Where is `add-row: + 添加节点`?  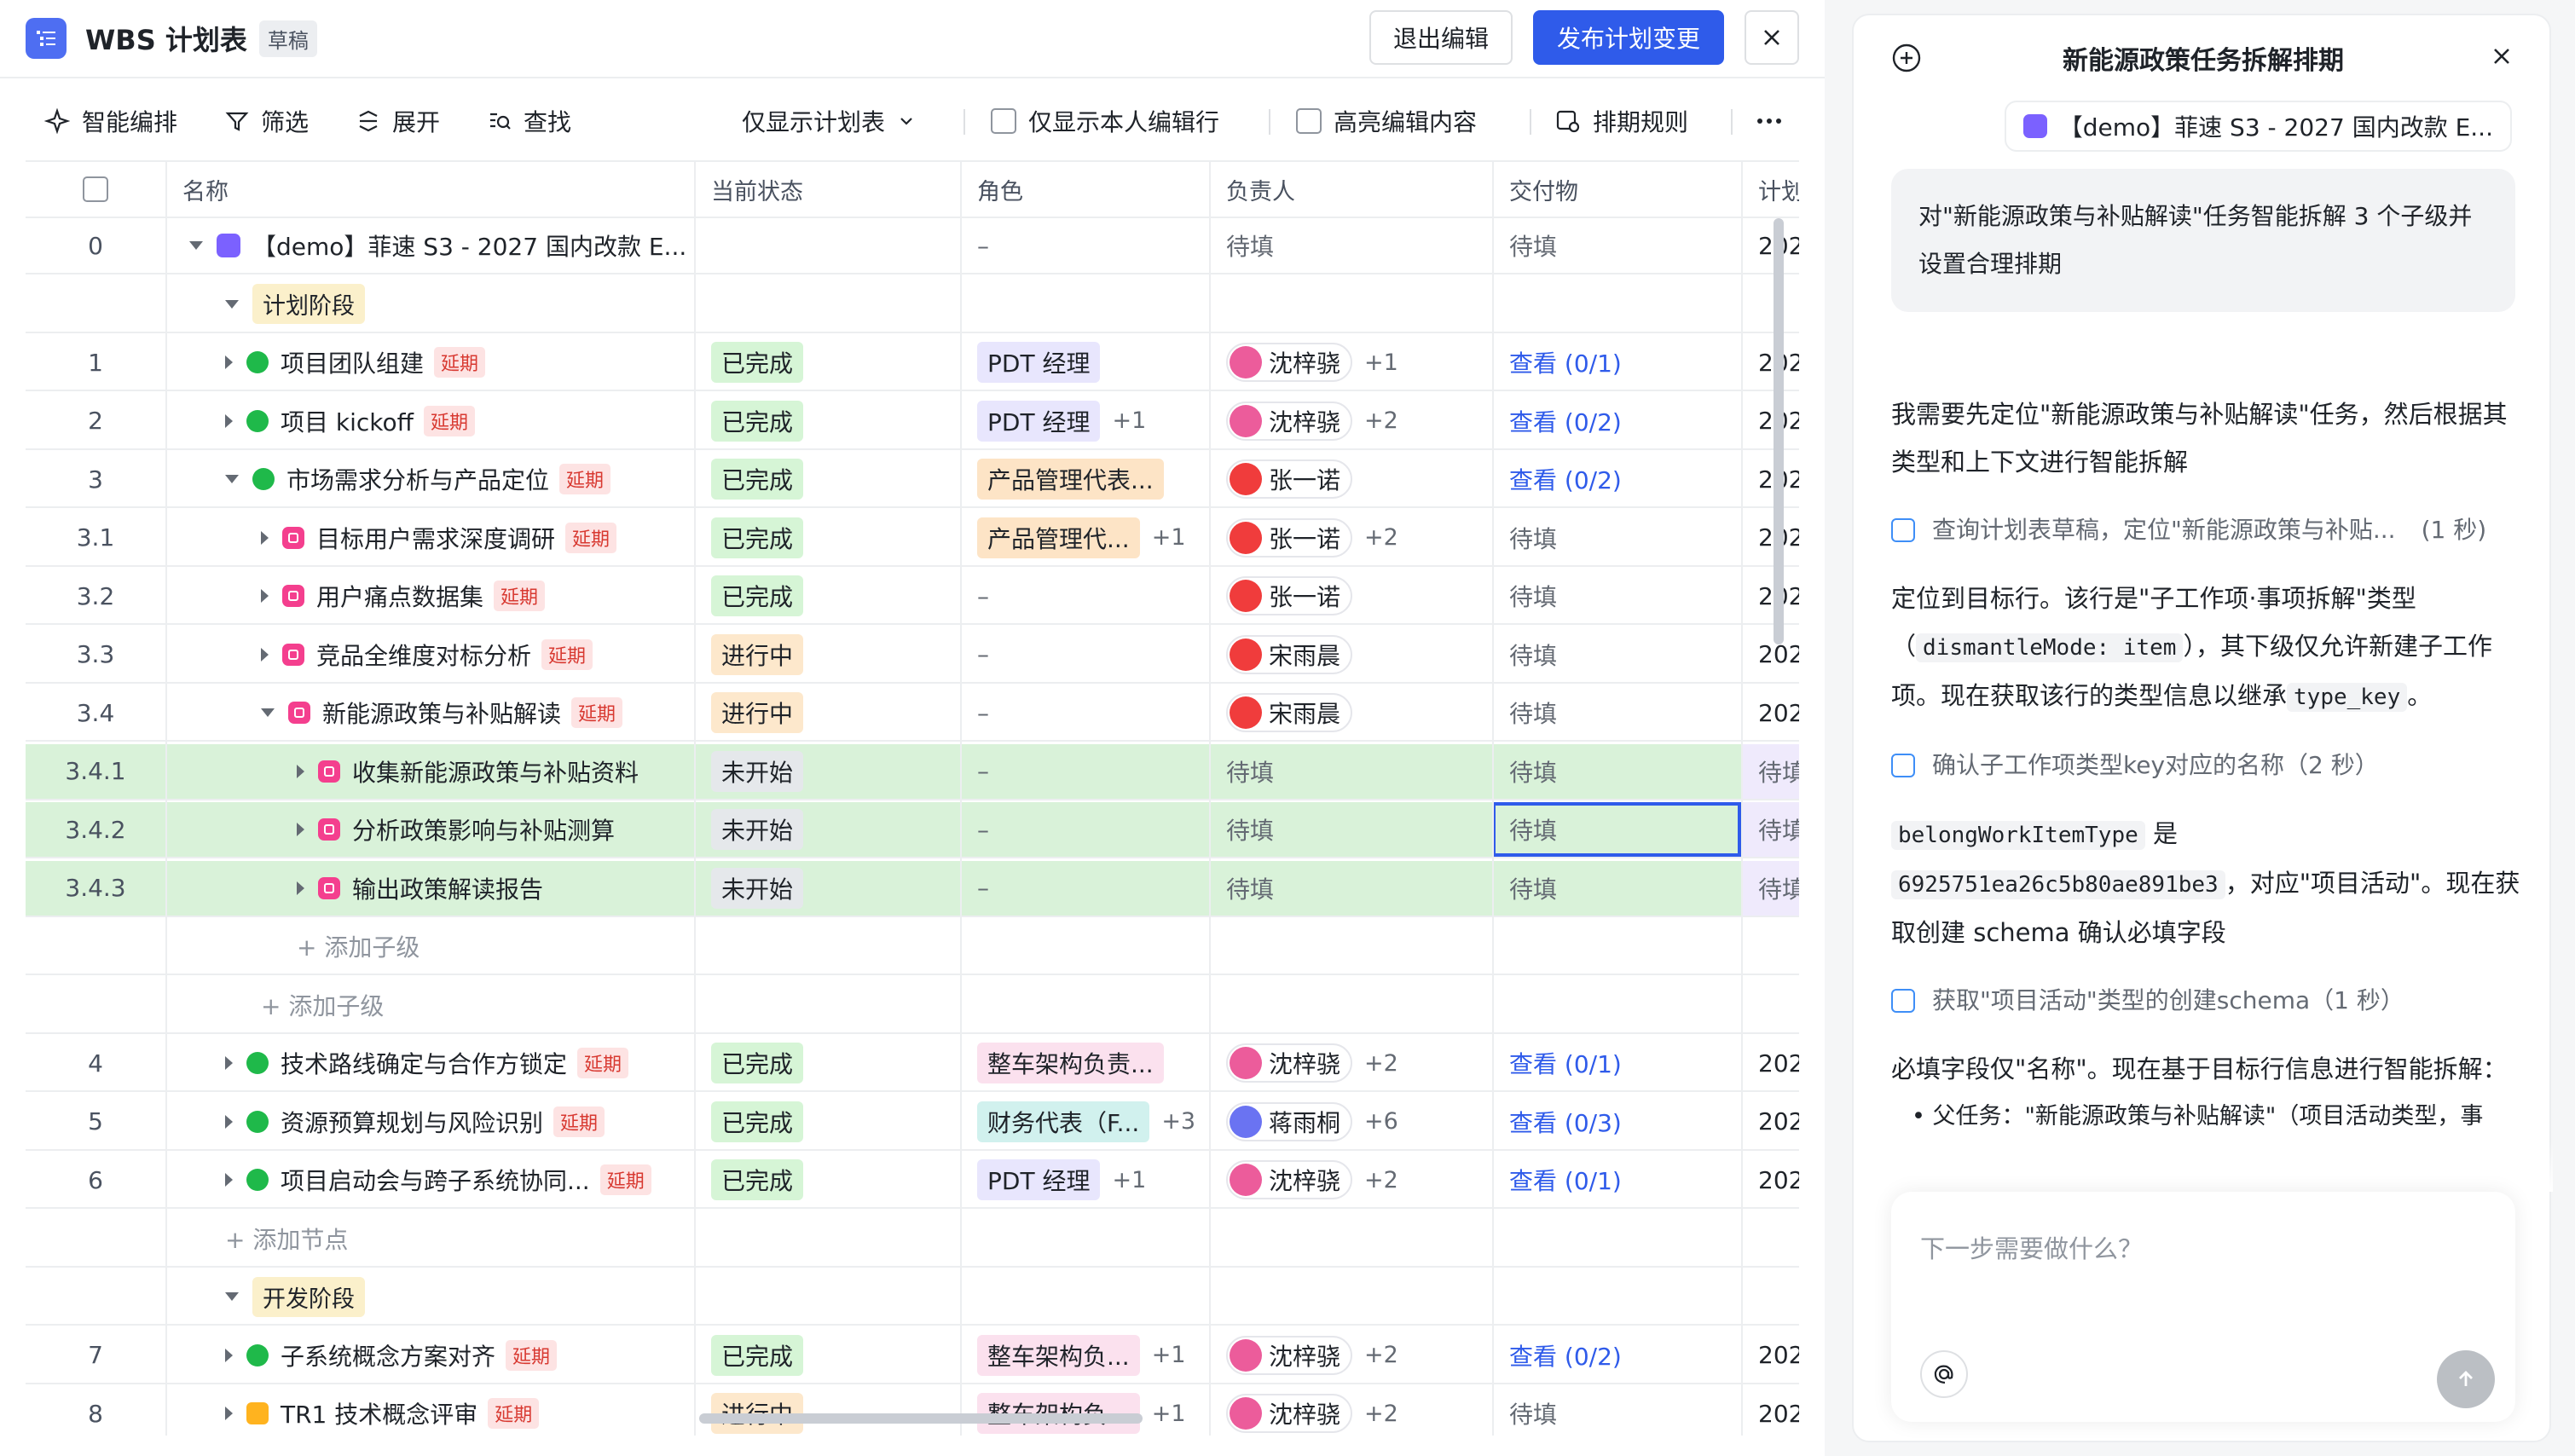 add-row: + 添加节点 is located at coordinates (912, 1239).